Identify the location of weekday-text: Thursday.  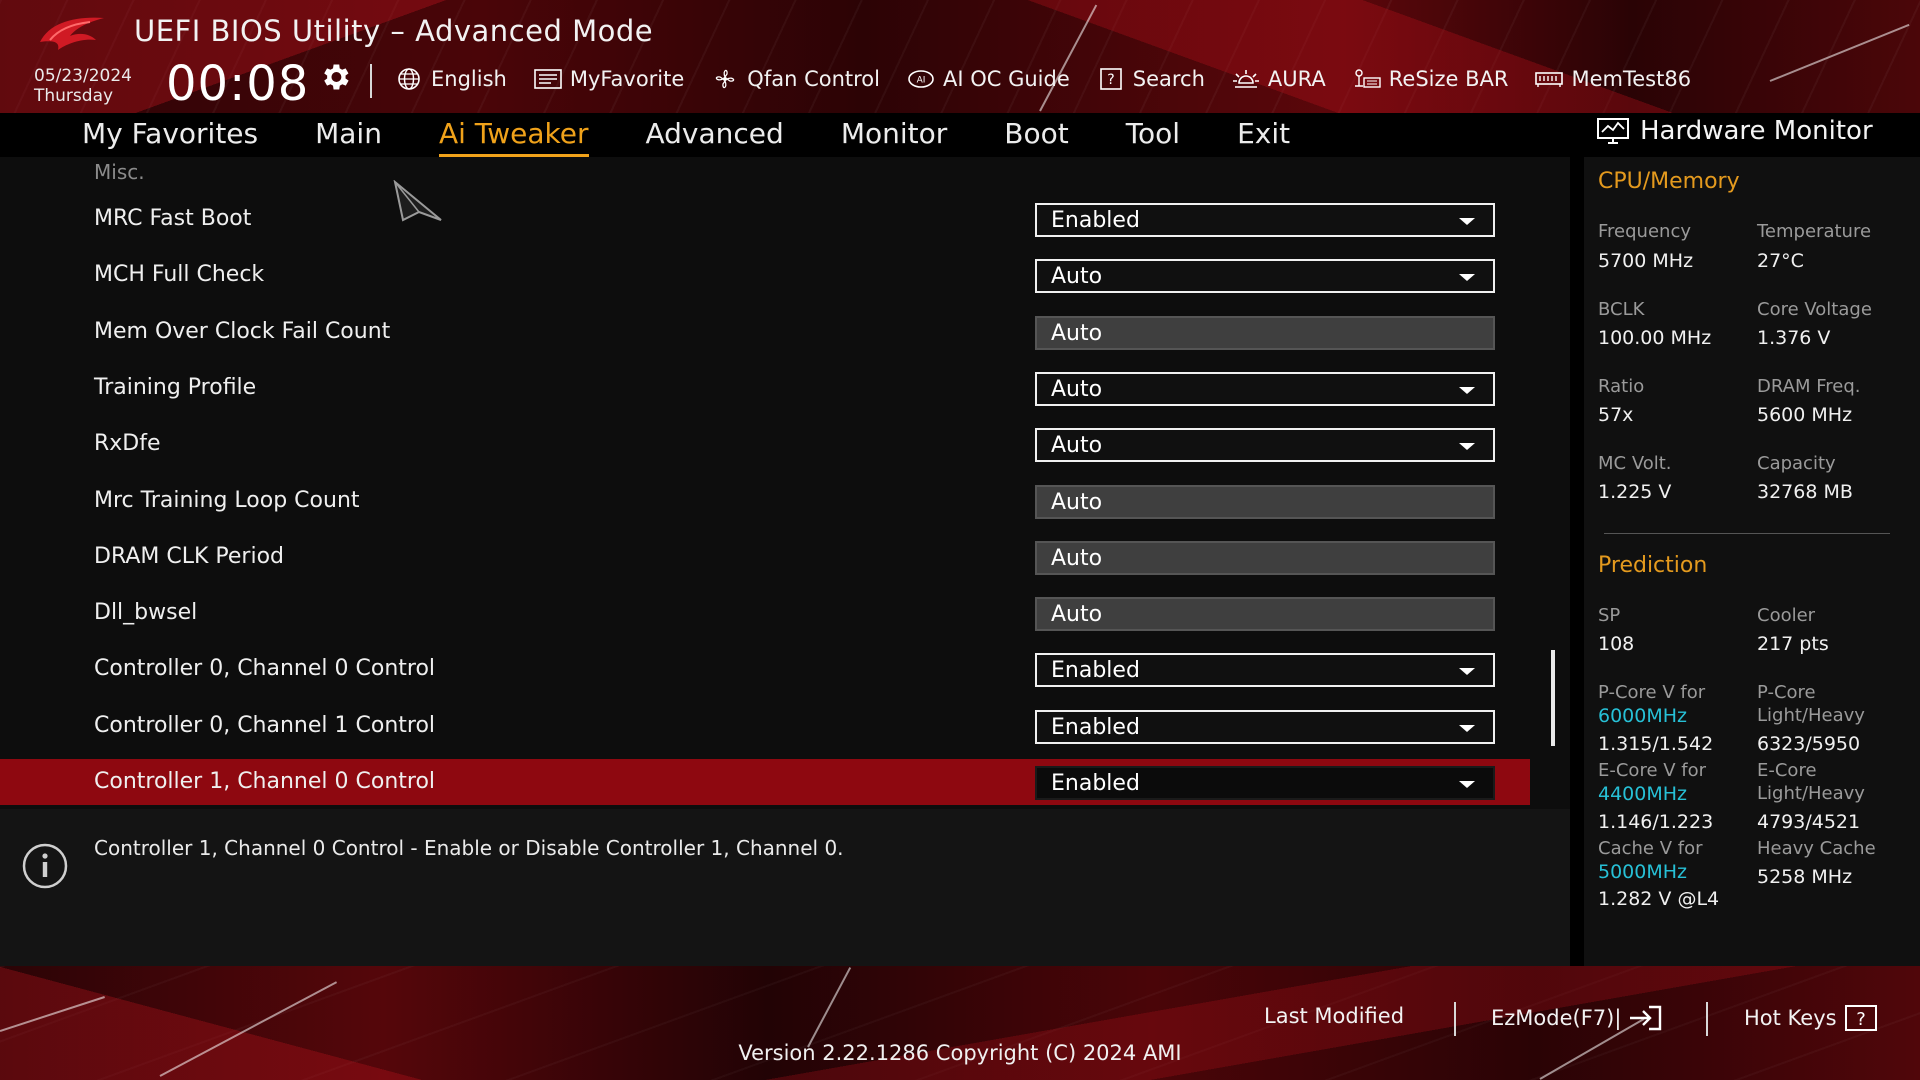
(74, 96).